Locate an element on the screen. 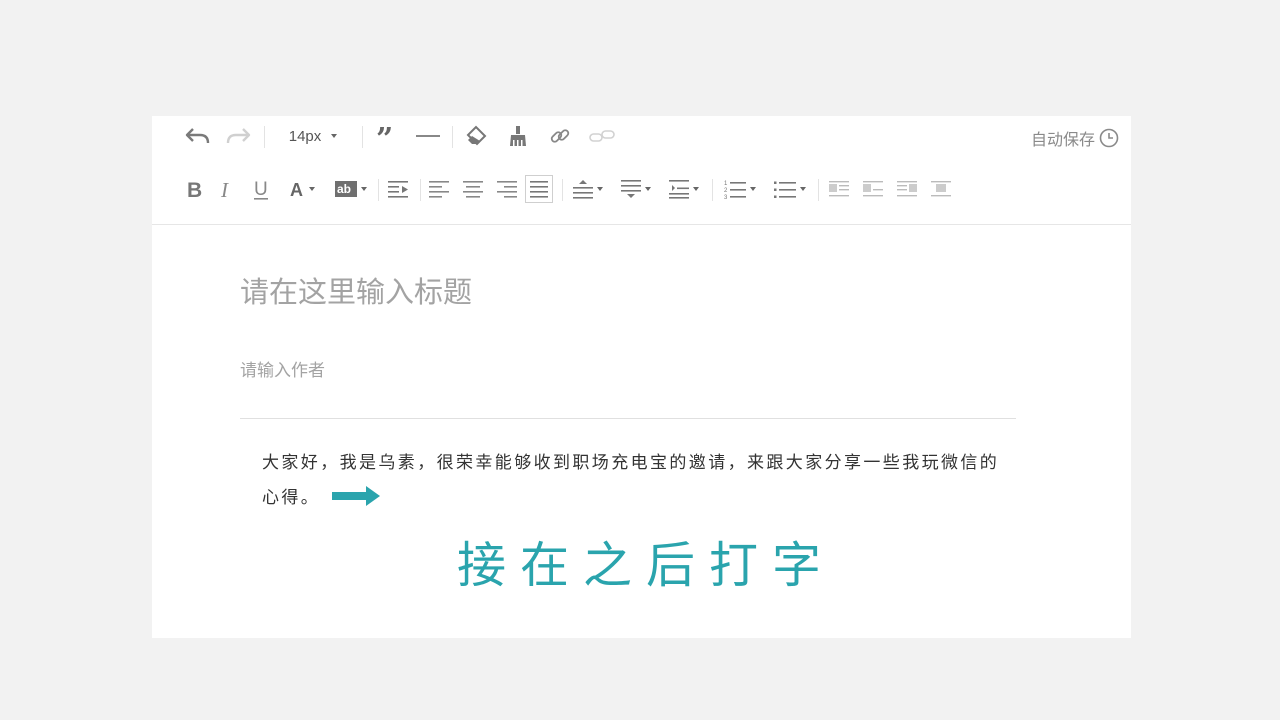 This screenshot has height=720, width=1280. editor-toolbar: 14px ” 自动保存 B I U A ab 1 2 3 is located at coordinates (641, 170).